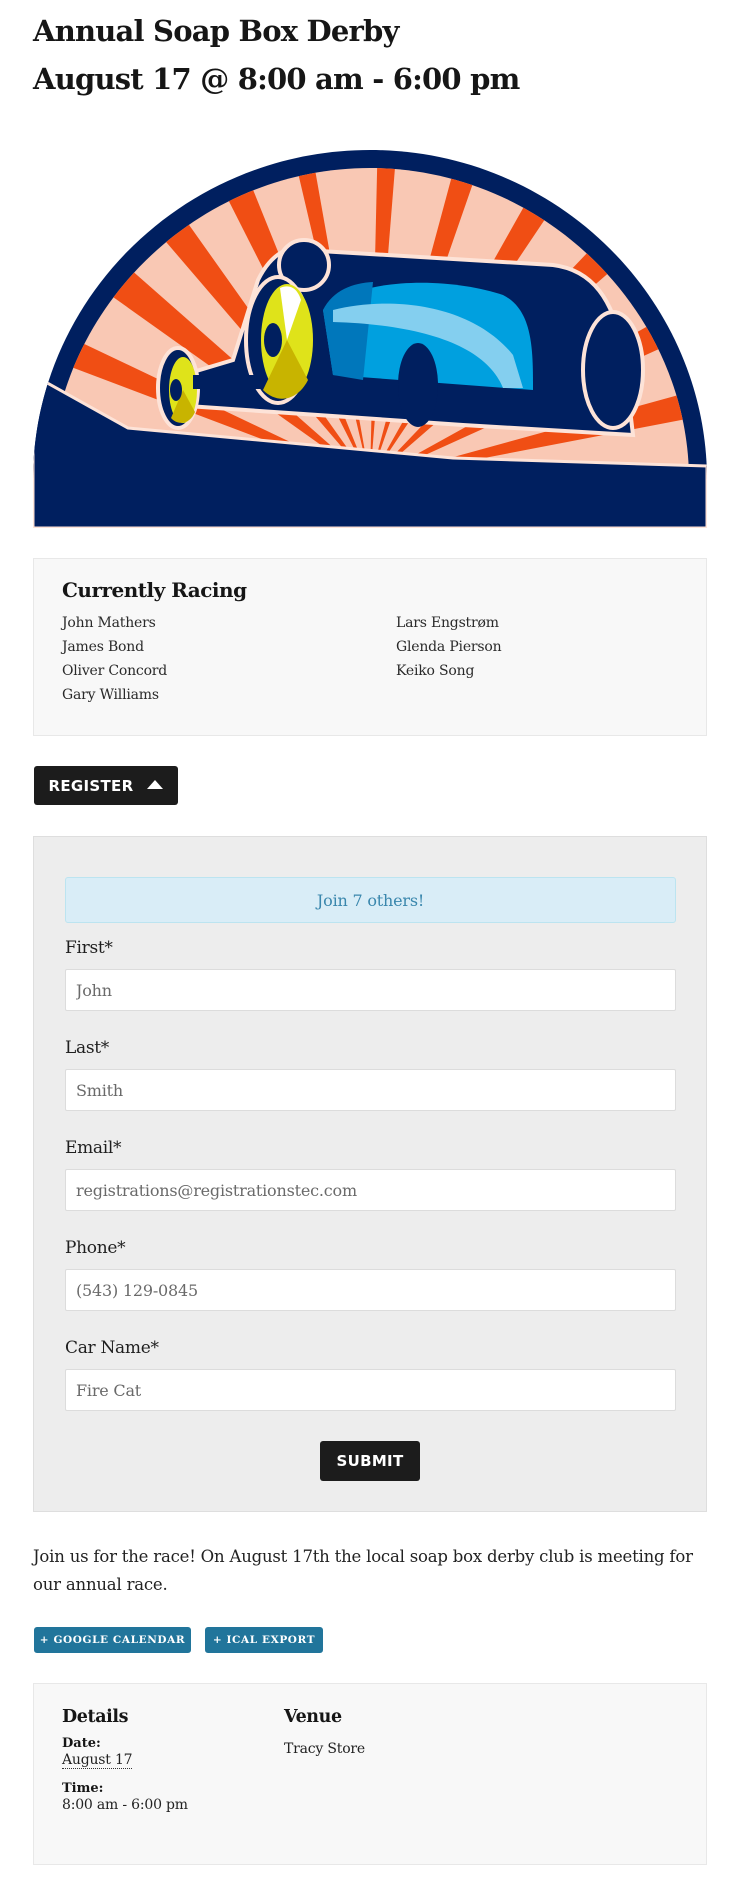 Image resolution: width=741 pixels, height=1888 pixels. I want to click on first-name-label: First*, so click(89, 948).